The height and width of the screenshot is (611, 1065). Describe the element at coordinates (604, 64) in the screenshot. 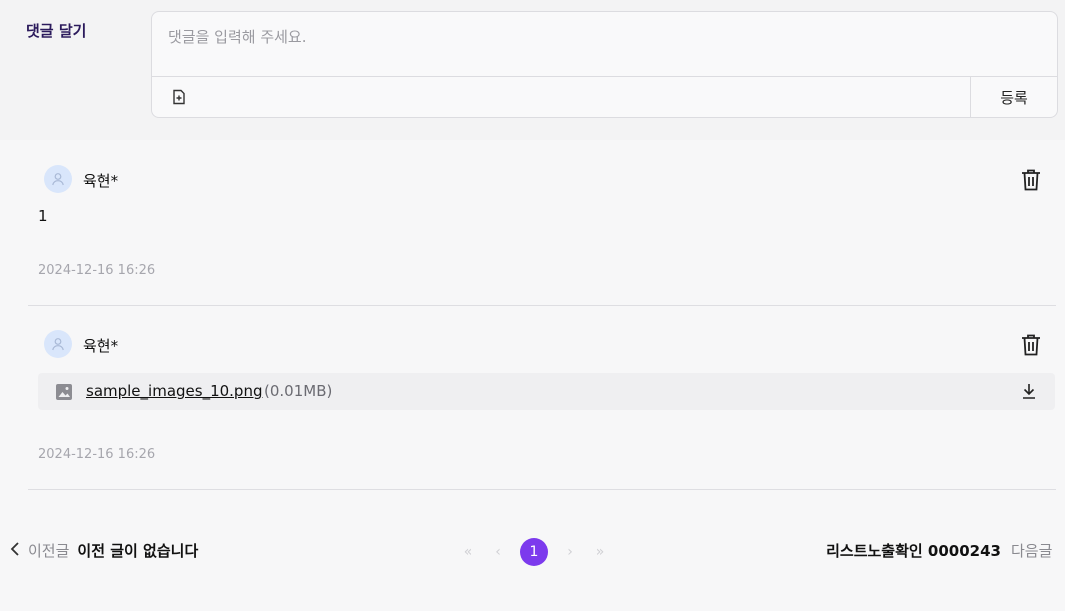

I see `comment-input-box: 댓글을 입력해 주세요. 등록` at that location.